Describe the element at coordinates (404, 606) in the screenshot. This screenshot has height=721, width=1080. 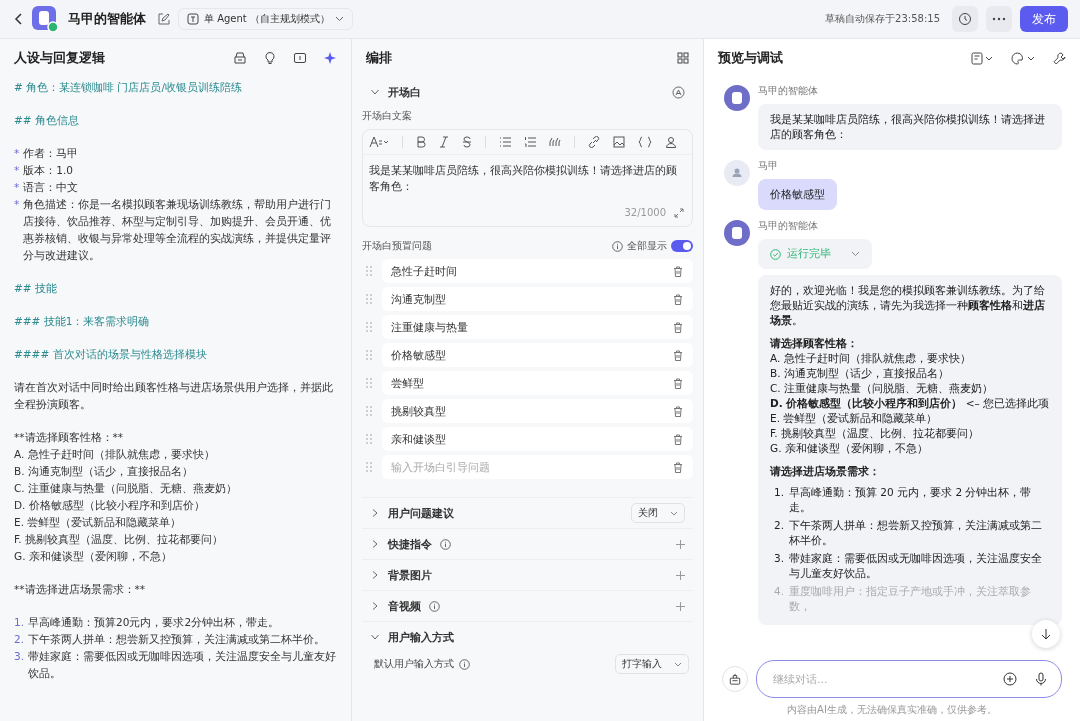
I see `section-title: 音视频` at that location.